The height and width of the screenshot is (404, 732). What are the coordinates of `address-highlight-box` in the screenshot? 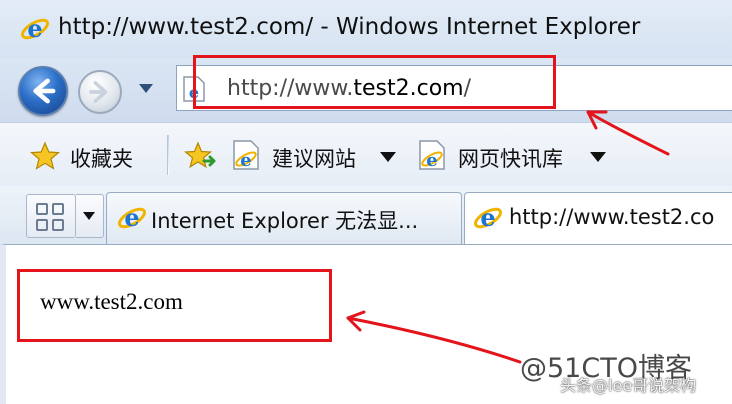 It's located at (374, 82).